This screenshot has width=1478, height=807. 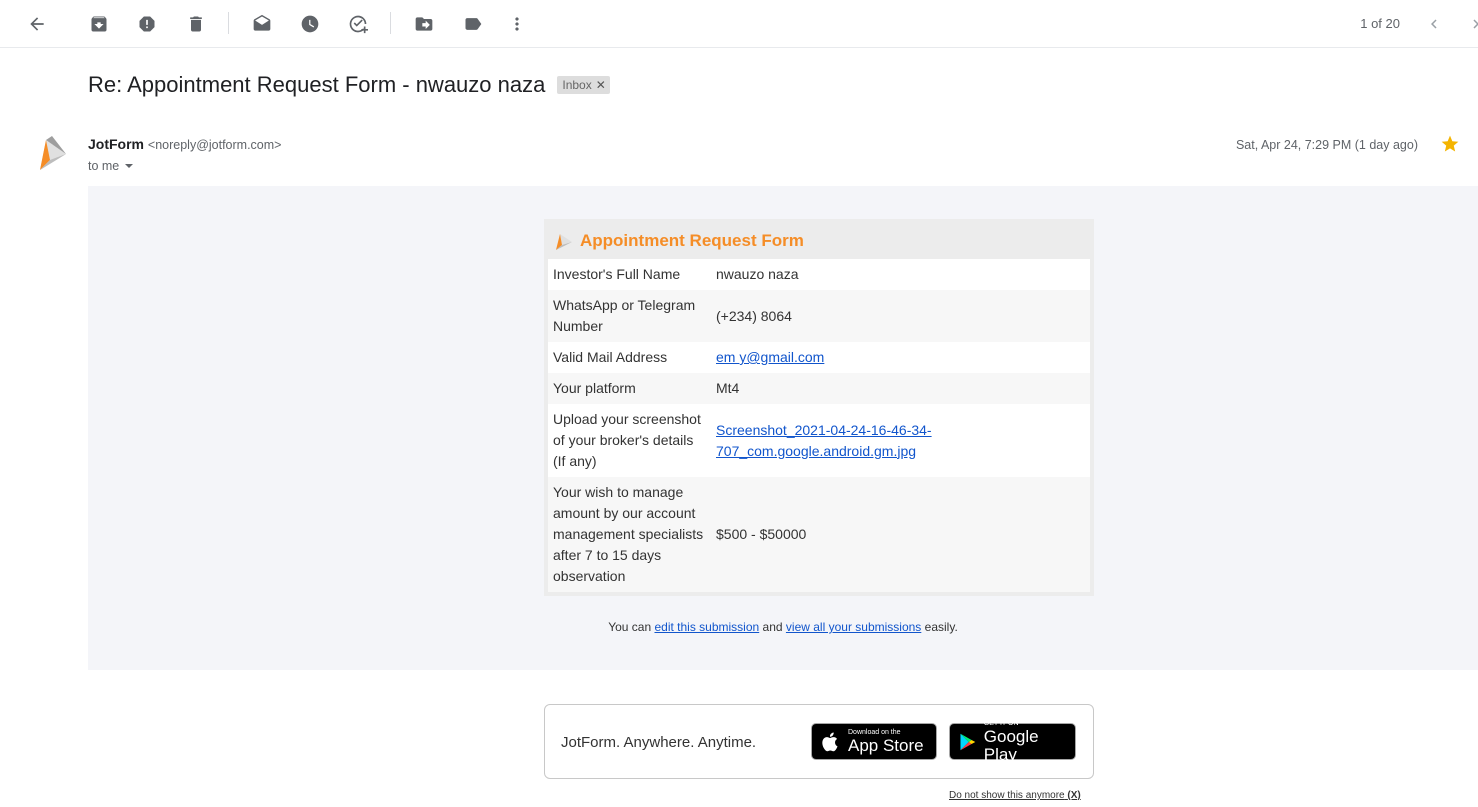 What do you see at coordinates (968, 741) in the screenshot?
I see `google-play-icon` at bounding box center [968, 741].